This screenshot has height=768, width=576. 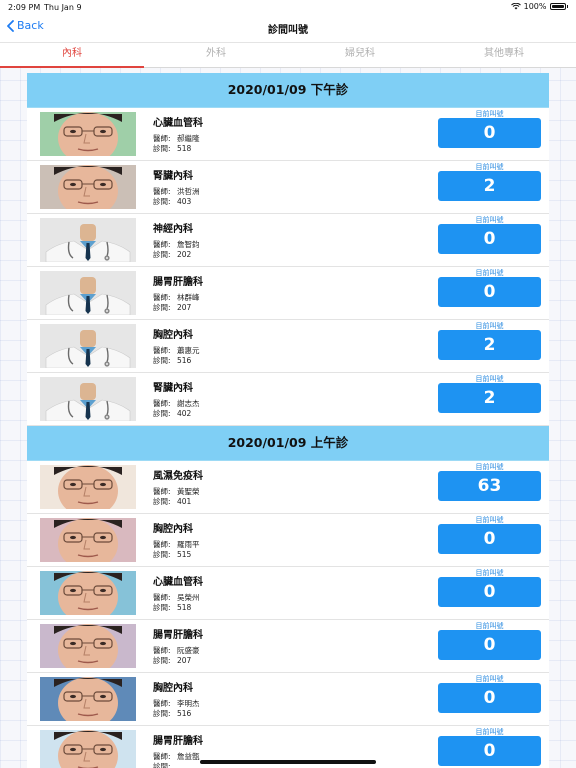 What do you see at coordinates (188, 138) in the screenshot?
I see `doctor-name: 郝繼隆` at bounding box center [188, 138].